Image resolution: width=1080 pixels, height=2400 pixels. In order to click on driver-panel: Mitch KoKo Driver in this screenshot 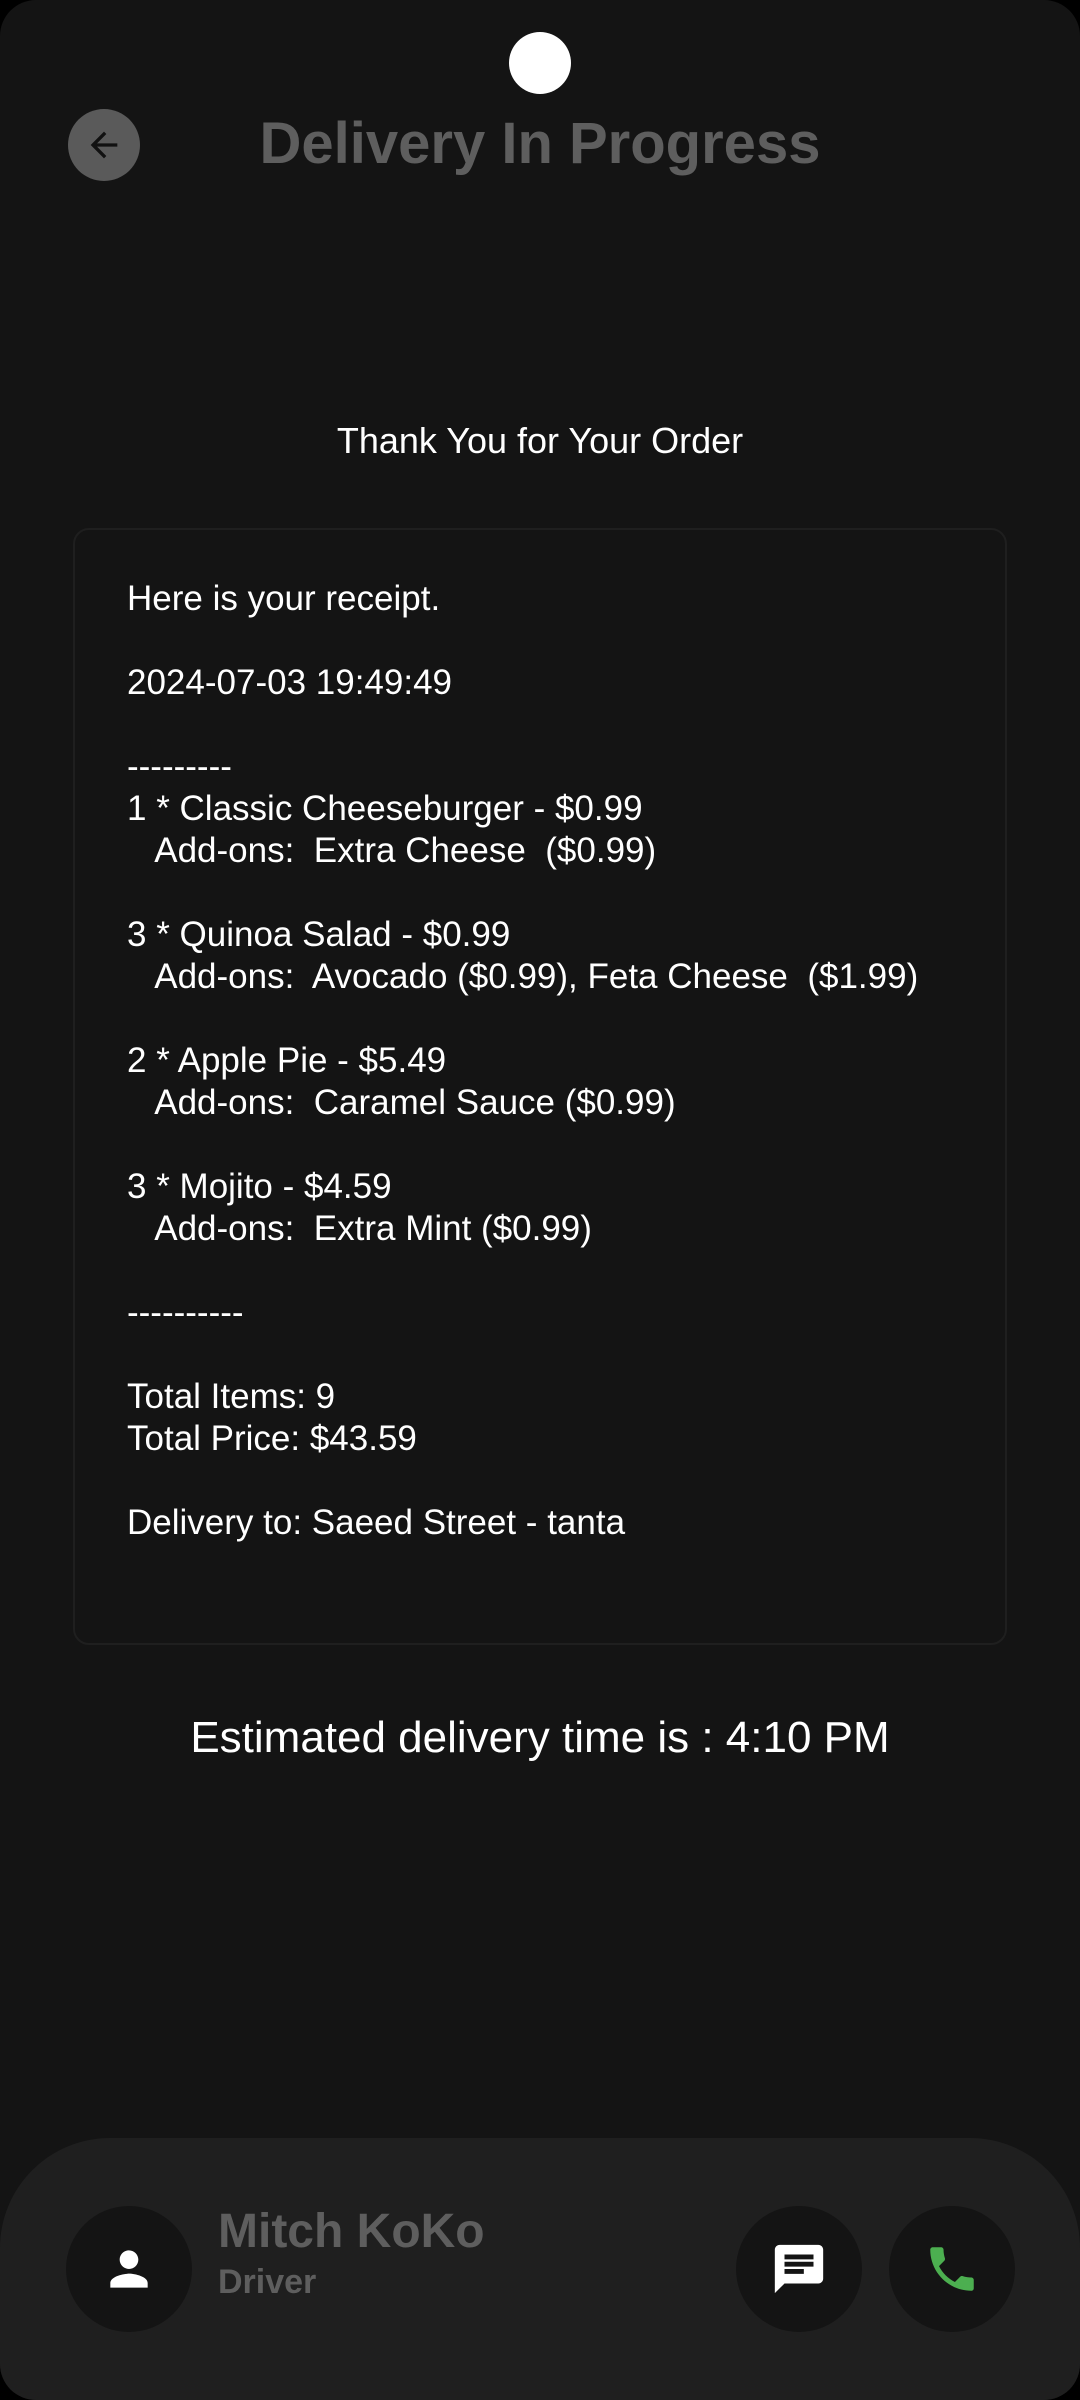, I will do `click(540, 2269)`.